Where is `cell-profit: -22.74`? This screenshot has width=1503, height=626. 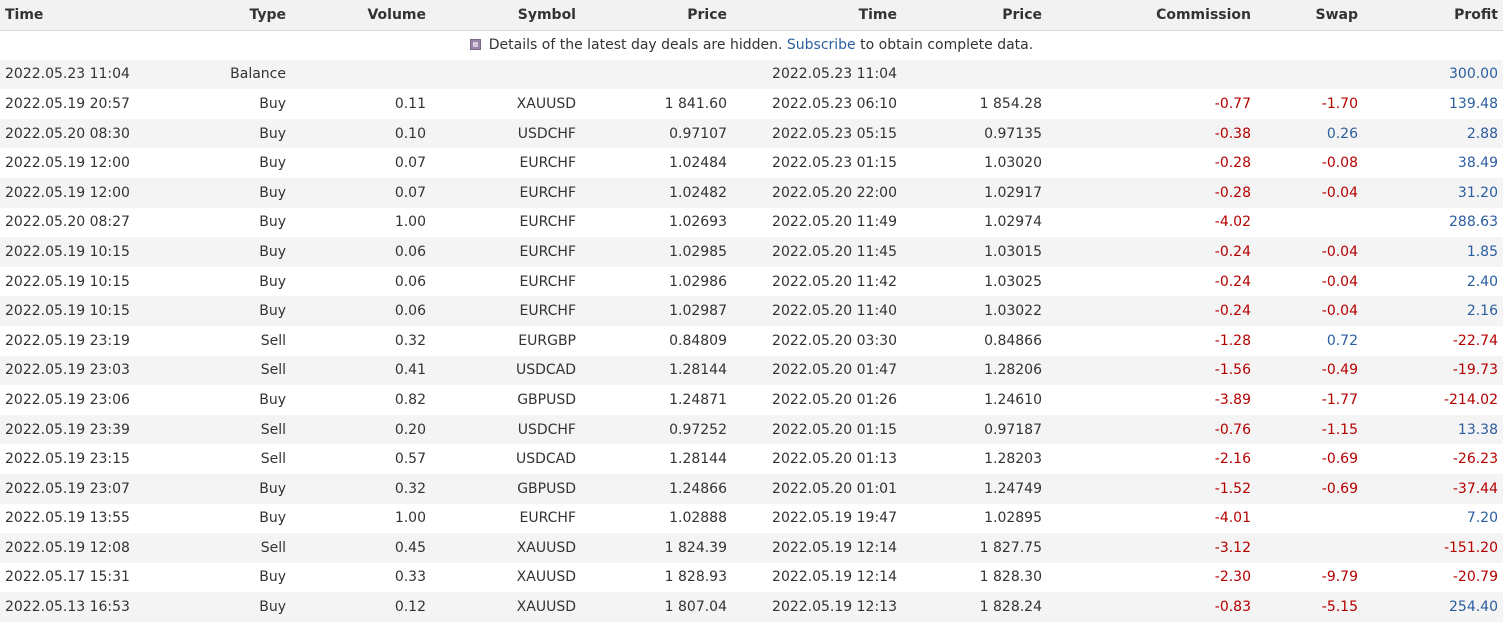
cell-profit: -22.74 is located at coordinates (1475, 340).